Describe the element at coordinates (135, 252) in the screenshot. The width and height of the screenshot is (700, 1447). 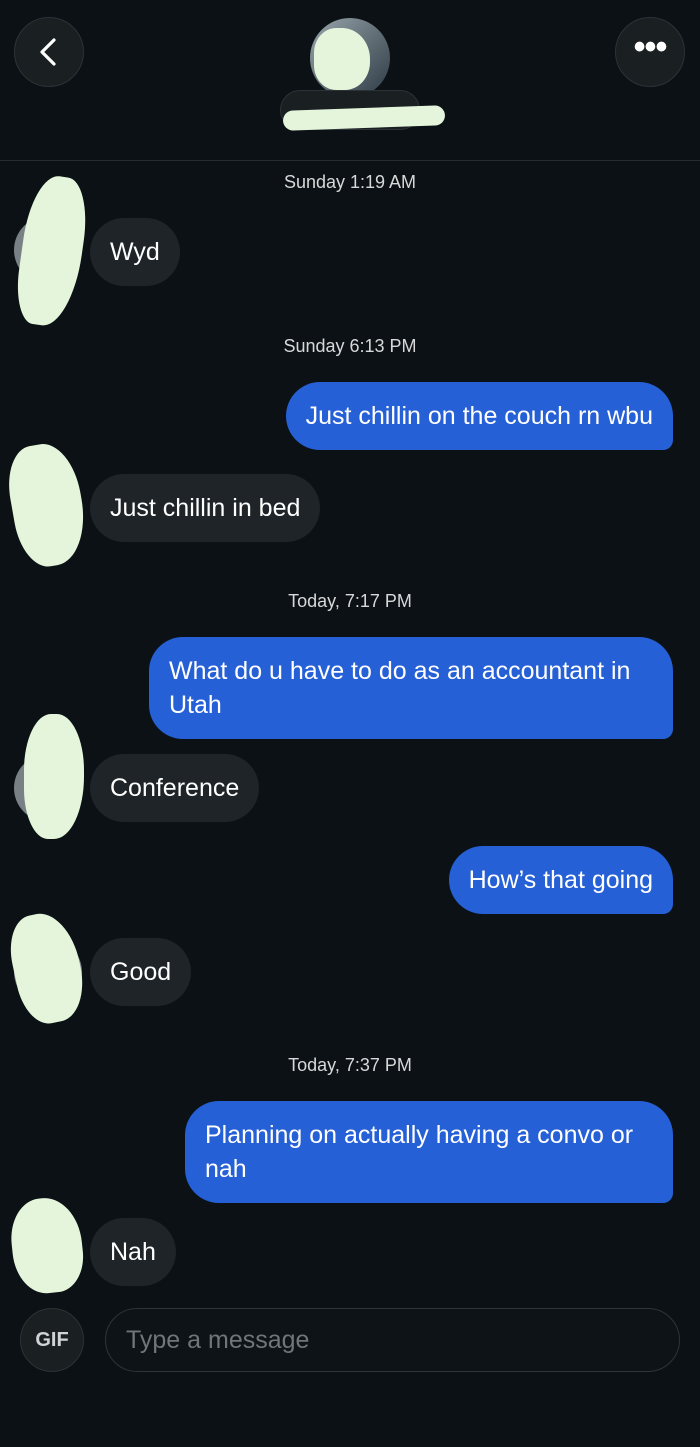
I see `incoming-message: Wyd` at that location.